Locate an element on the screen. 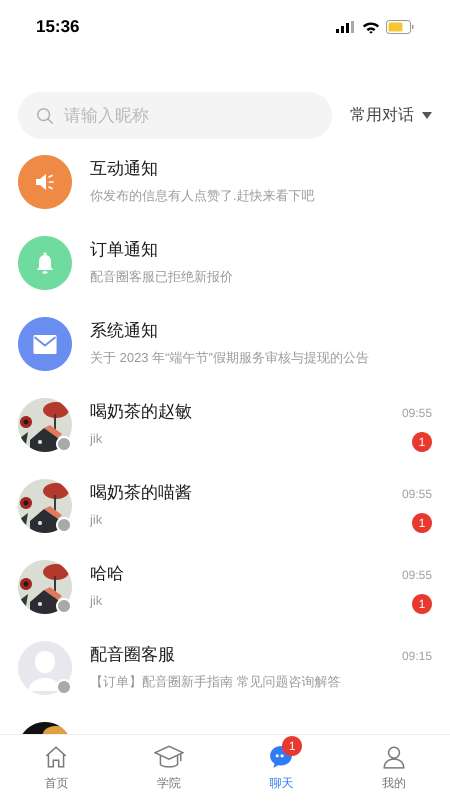 This screenshot has height=801, width=450. conversation-title: 哈哈 is located at coordinates (107, 574).